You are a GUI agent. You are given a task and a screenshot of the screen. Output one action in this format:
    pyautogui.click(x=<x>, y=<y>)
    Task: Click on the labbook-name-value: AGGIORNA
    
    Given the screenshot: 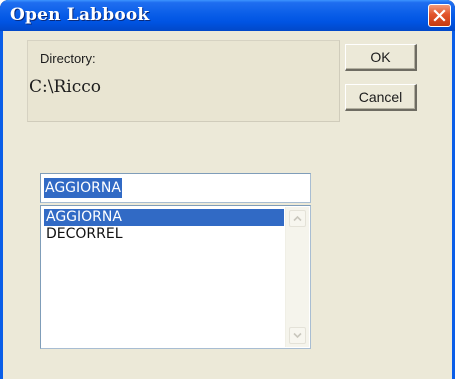 What is the action you would take?
    pyautogui.click(x=83, y=188)
    